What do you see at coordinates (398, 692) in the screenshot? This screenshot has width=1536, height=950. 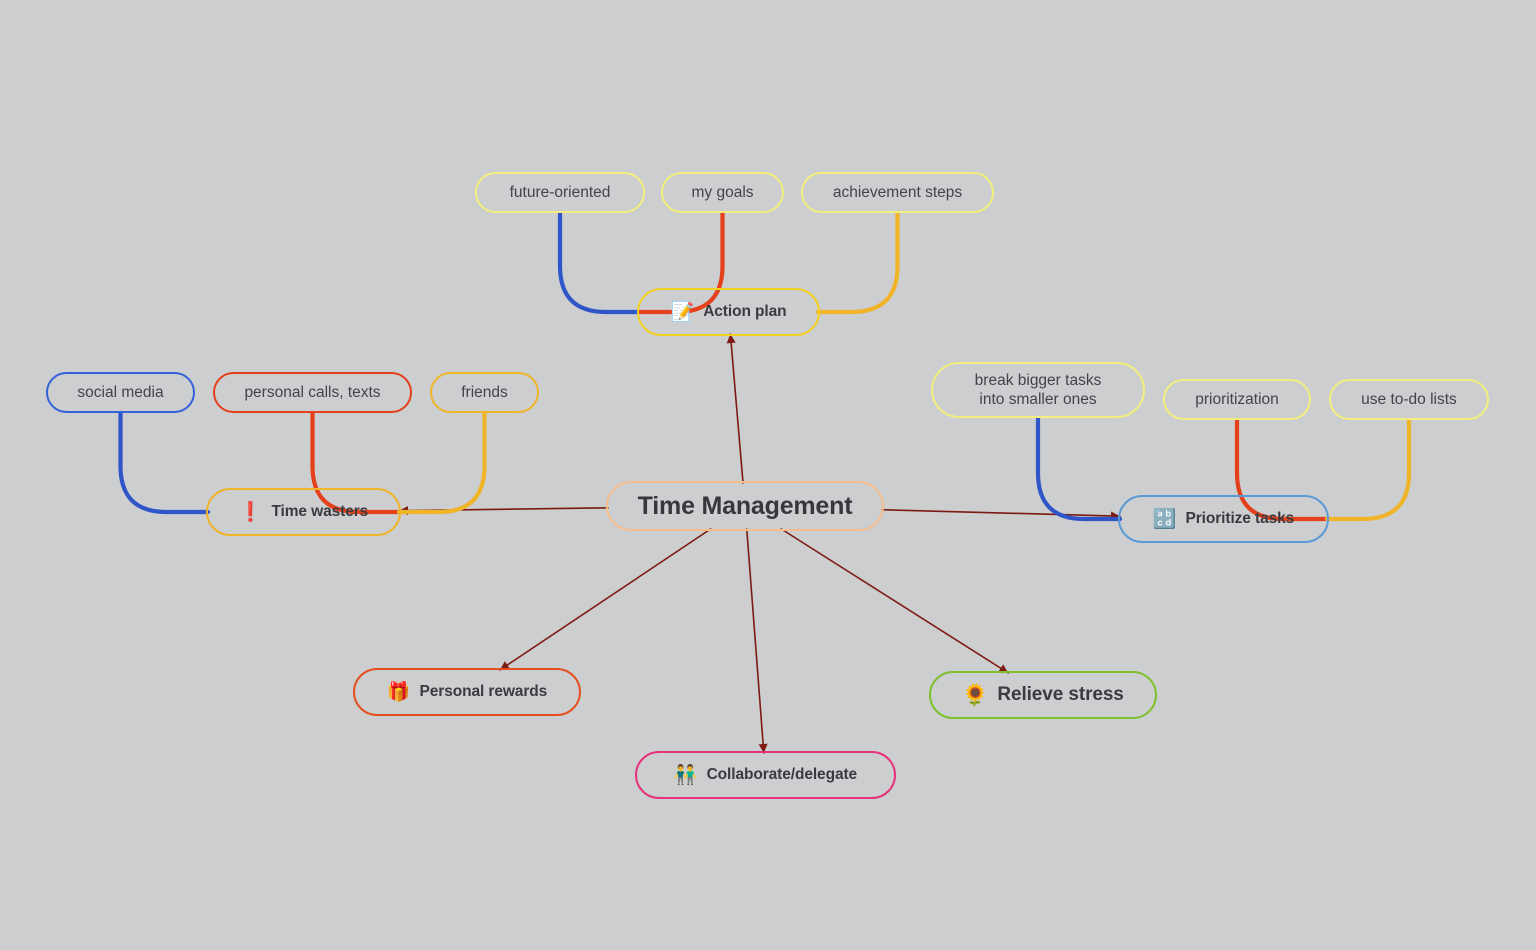 I see `wrapped-gift-icon: 🎁` at bounding box center [398, 692].